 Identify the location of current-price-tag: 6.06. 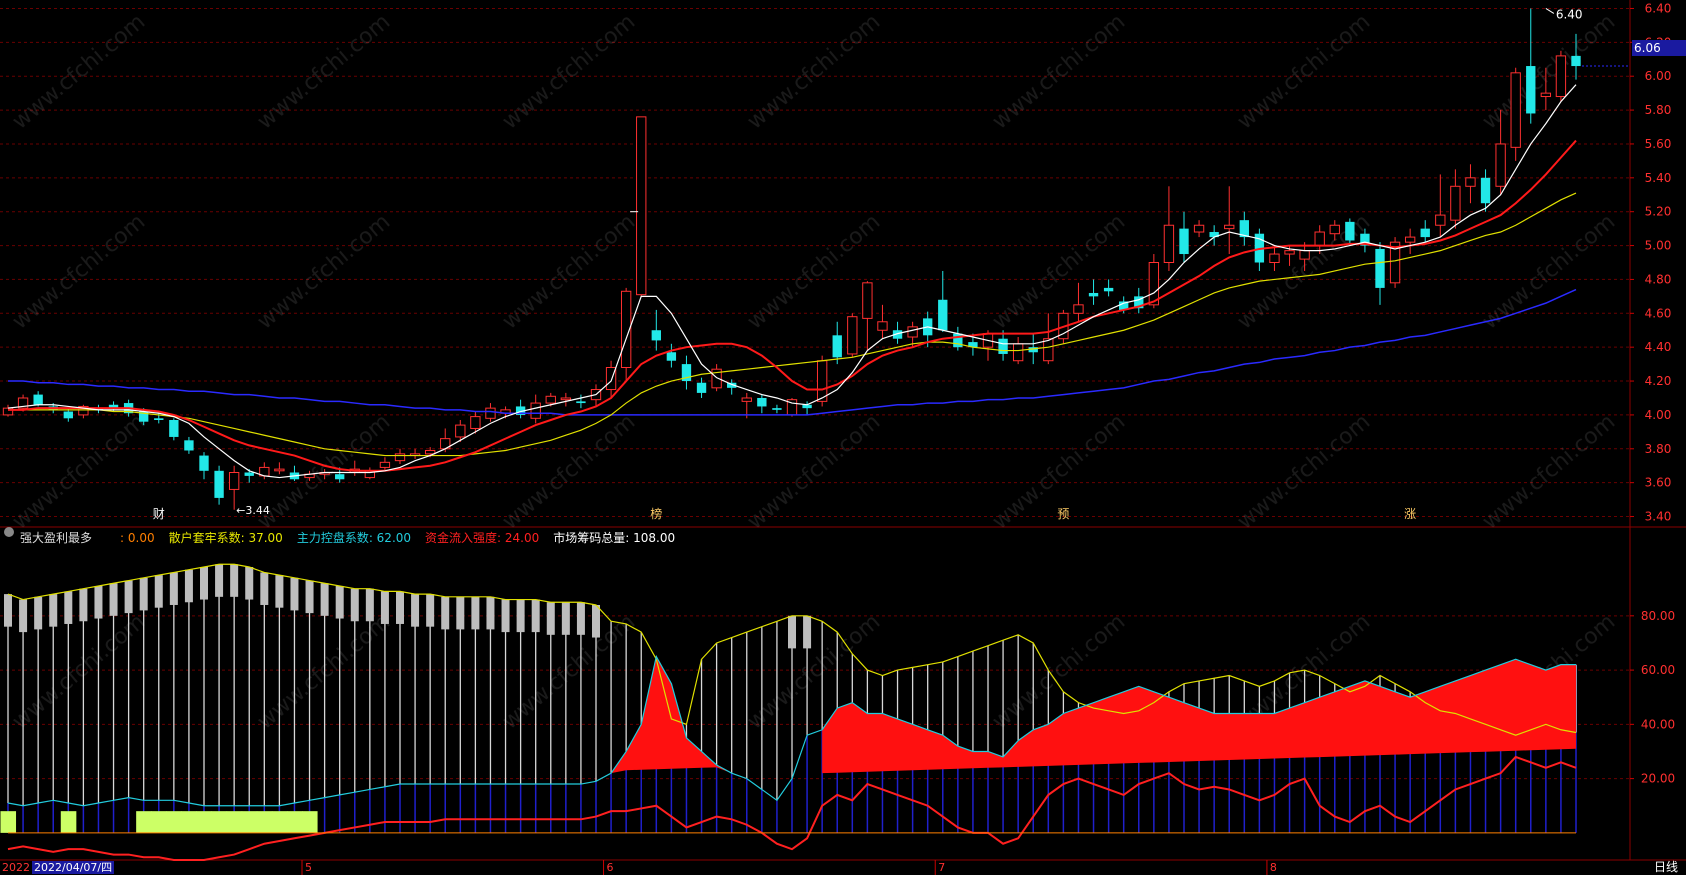
(1659, 48).